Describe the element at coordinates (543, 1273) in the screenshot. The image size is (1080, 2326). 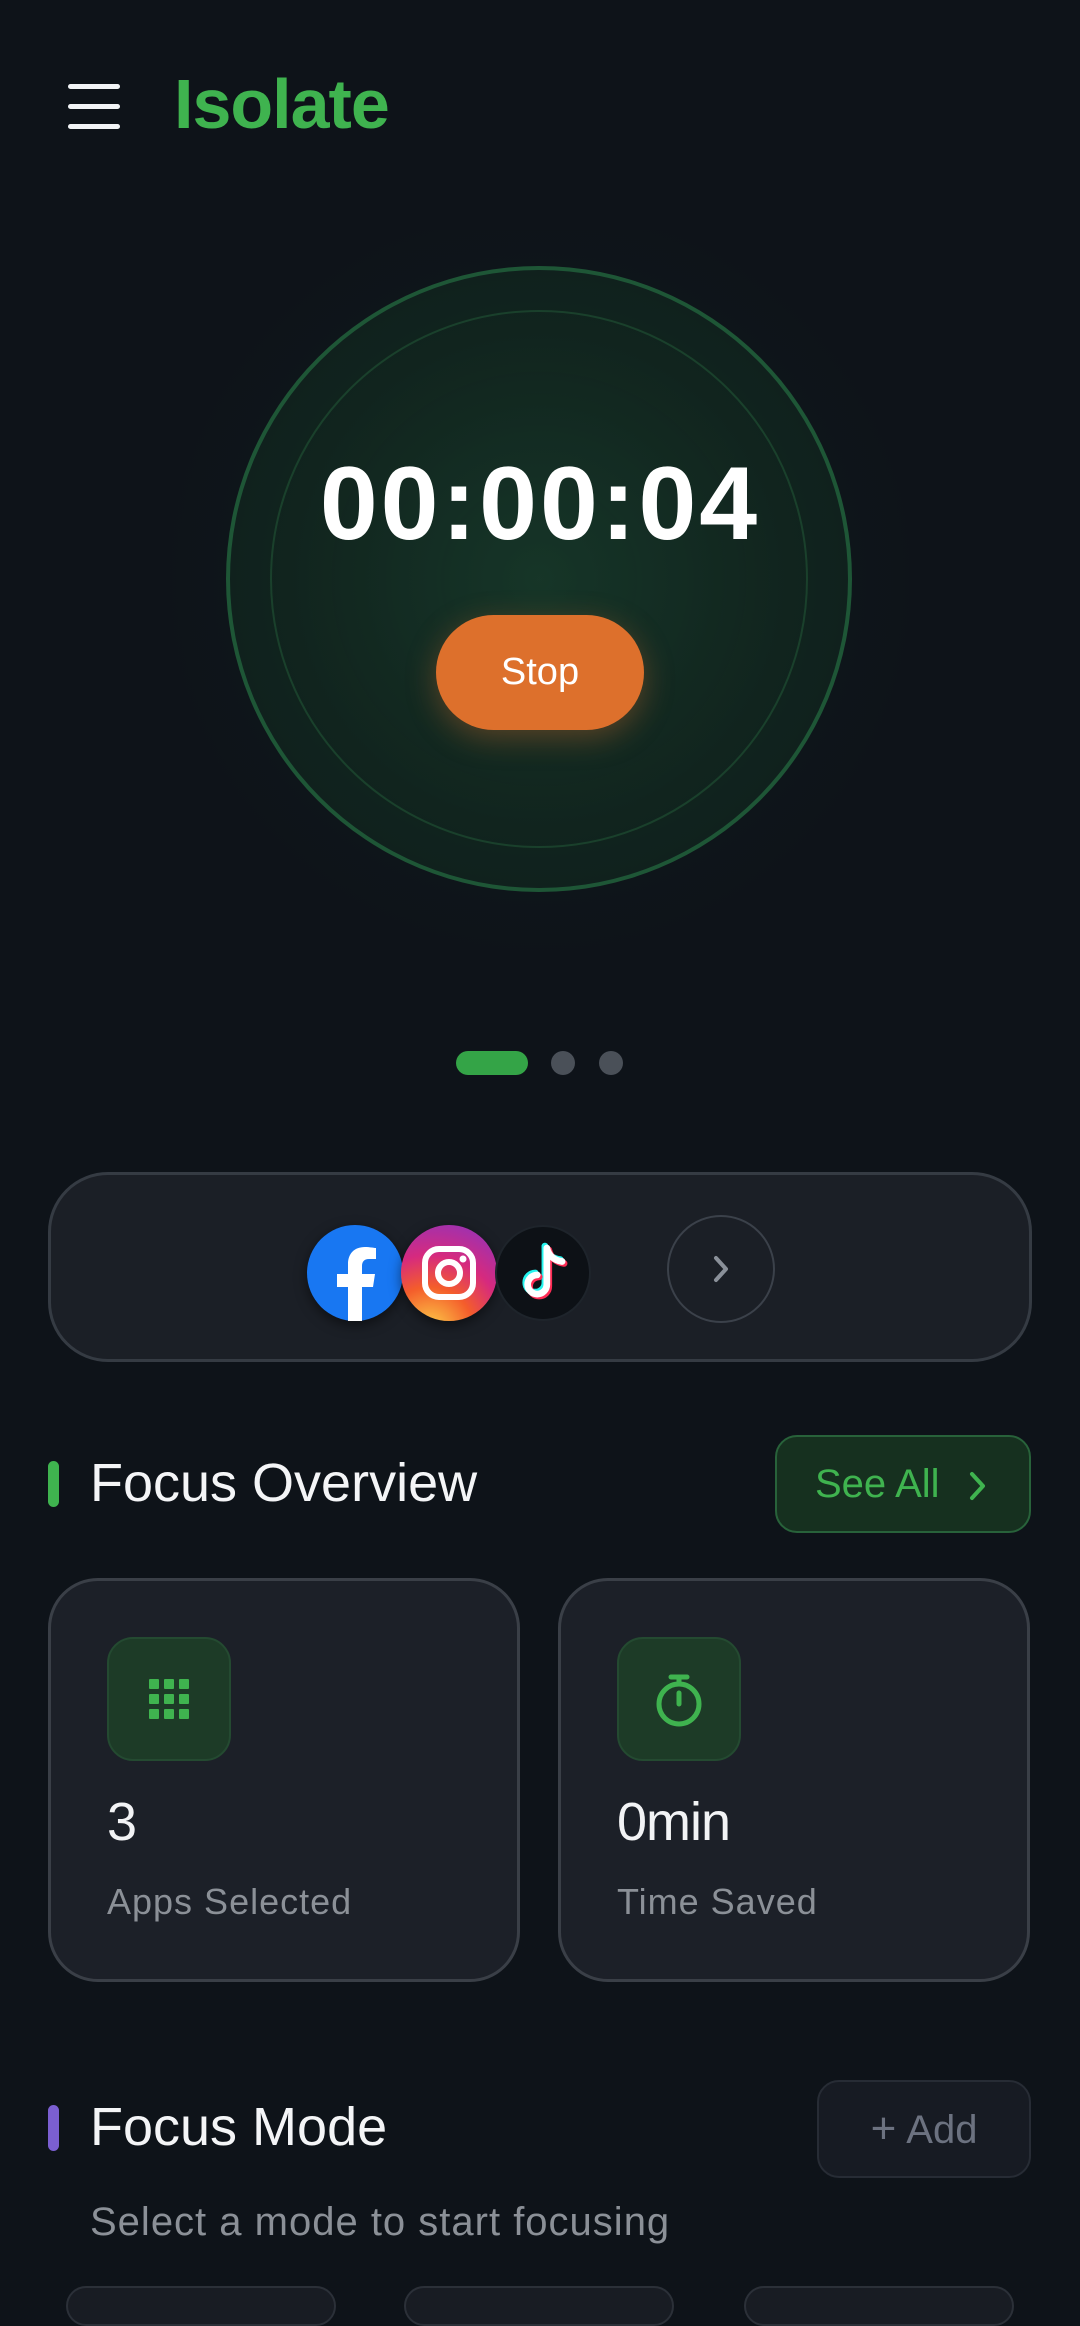
I see `tiktok-icon` at that location.